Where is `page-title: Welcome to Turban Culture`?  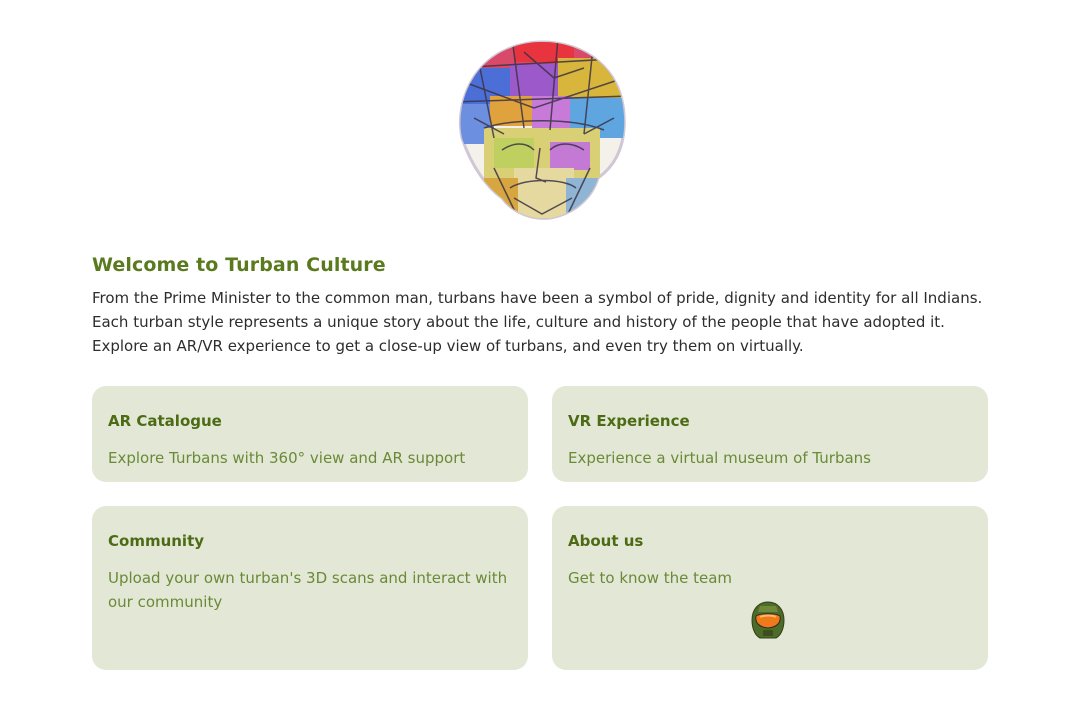
page-title: Welcome to Turban Culture is located at coordinates (239, 265).